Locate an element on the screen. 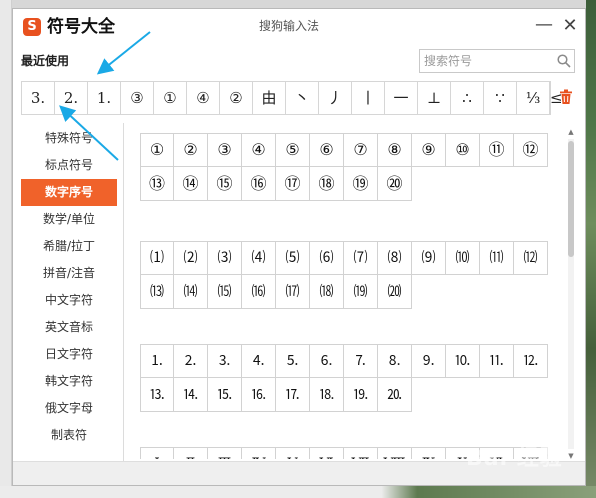  recent-symbol: 3. is located at coordinates (38, 98).